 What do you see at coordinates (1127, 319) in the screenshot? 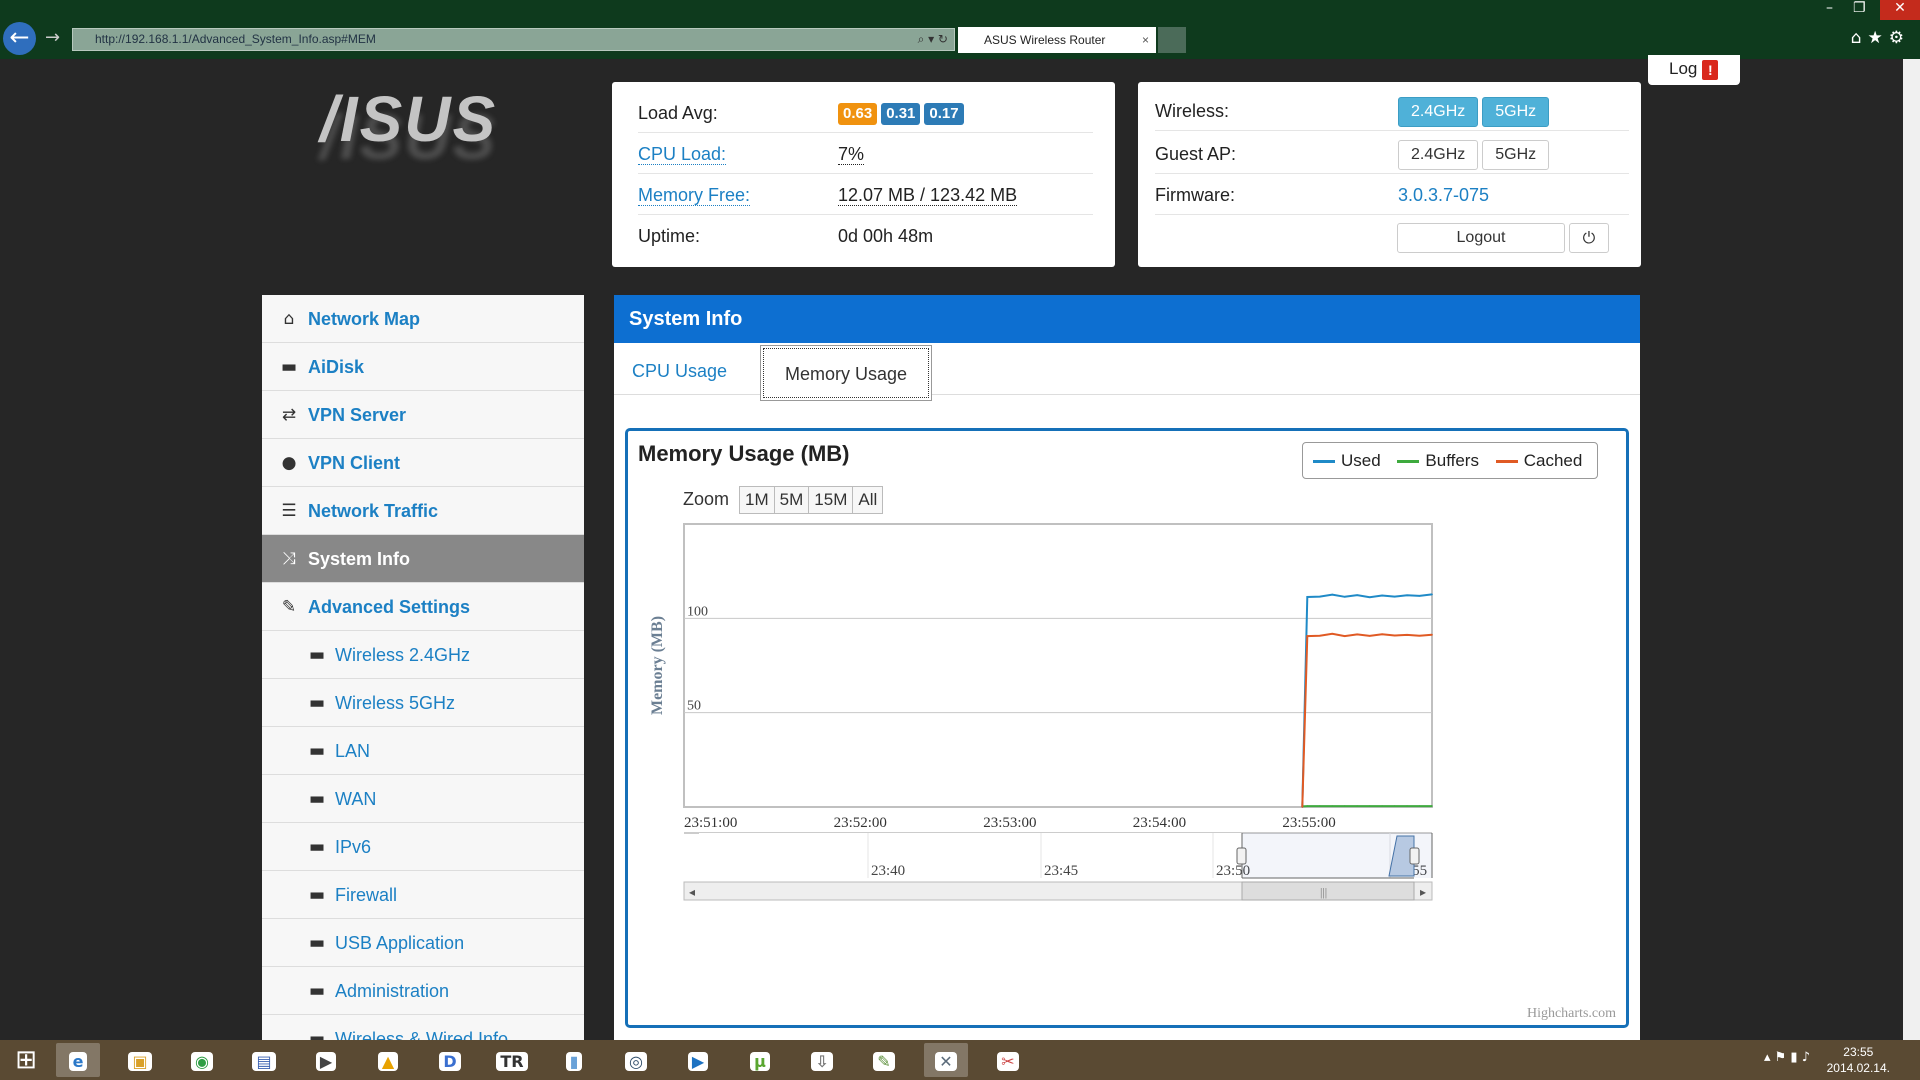
I see `panel-title: System Info` at bounding box center [1127, 319].